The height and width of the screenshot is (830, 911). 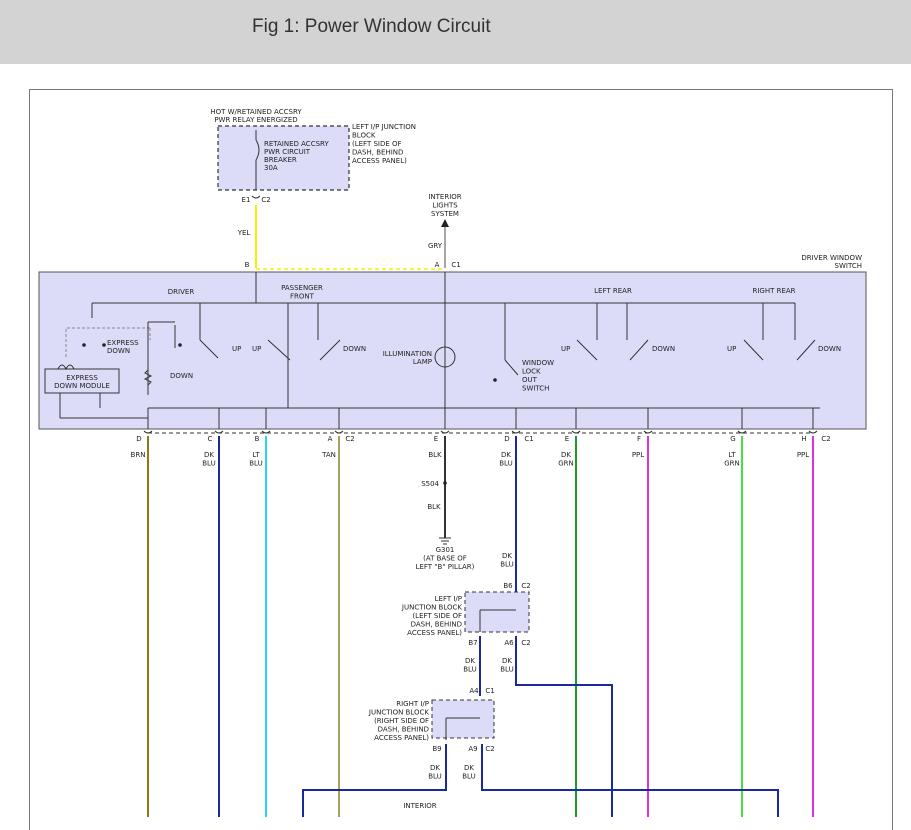 I want to click on splice-s504, so click(x=445, y=483).